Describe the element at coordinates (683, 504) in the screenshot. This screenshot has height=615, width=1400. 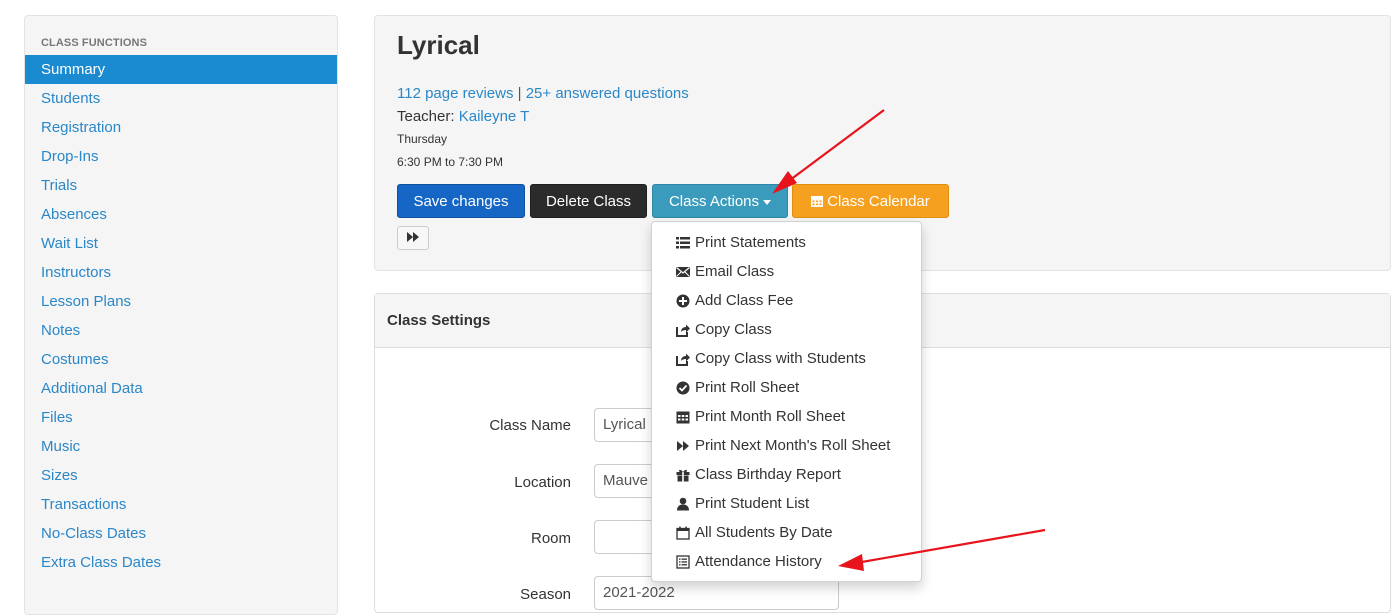
I see `user-icon` at that location.